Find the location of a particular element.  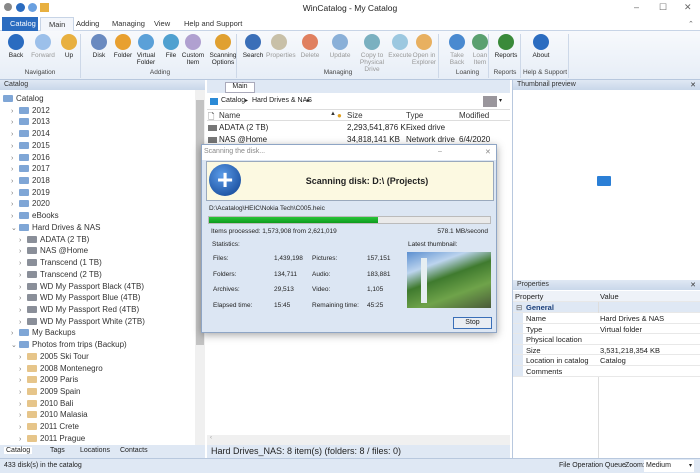

bottom-tab-locations: Locations is located at coordinates (95, 450).